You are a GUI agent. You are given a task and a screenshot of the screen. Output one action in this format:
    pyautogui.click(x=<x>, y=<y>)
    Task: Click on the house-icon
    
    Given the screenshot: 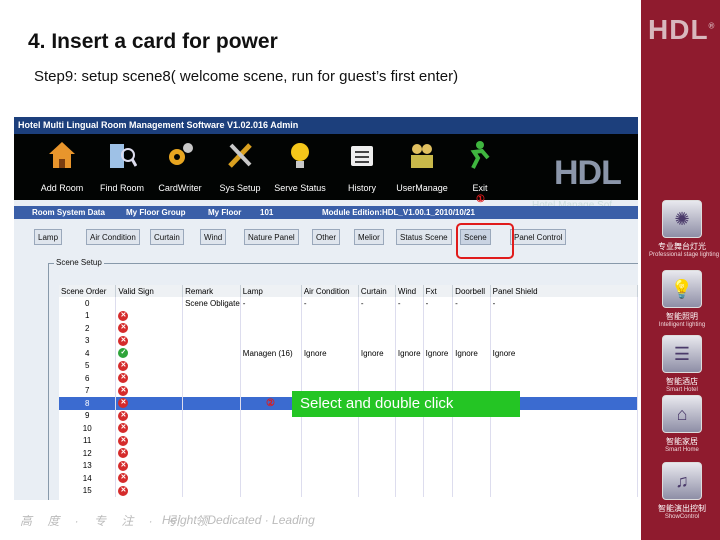 What is the action you would take?
    pyautogui.click(x=62, y=155)
    